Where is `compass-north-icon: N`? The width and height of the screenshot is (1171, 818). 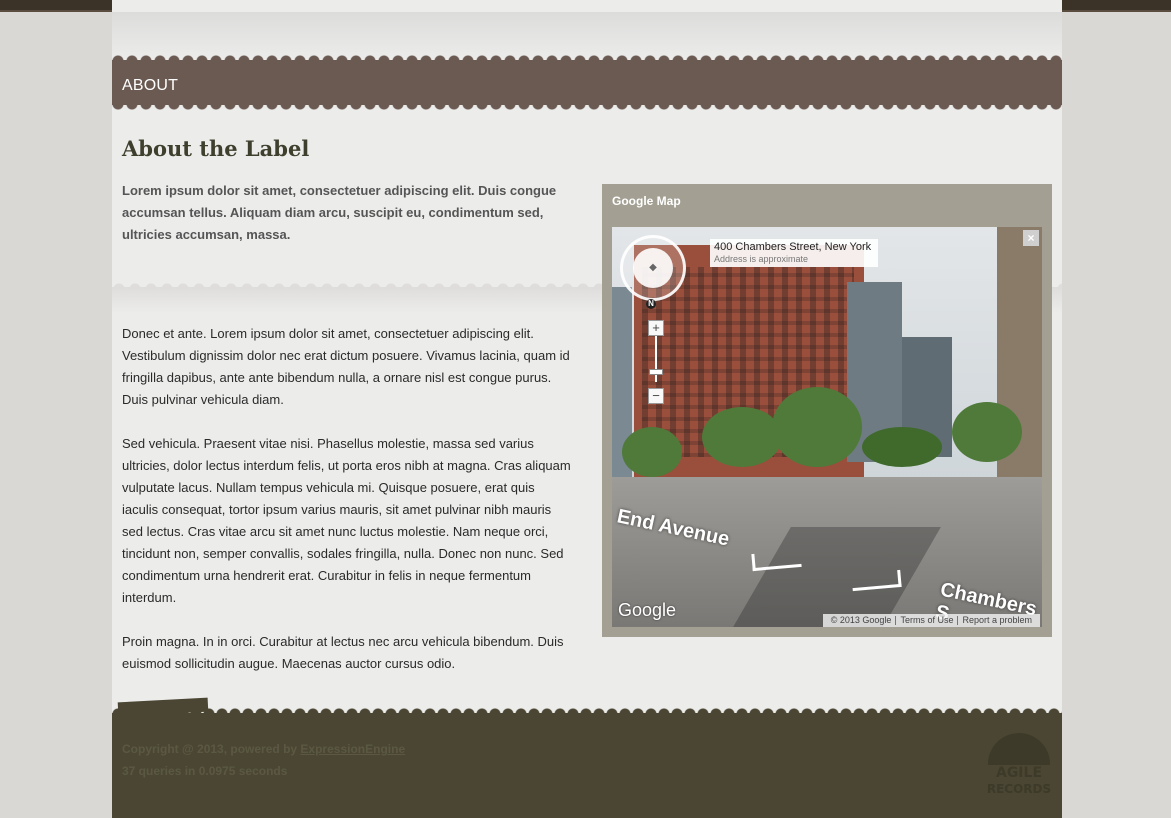
compass-north-icon: N is located at coordinates (651, 304).